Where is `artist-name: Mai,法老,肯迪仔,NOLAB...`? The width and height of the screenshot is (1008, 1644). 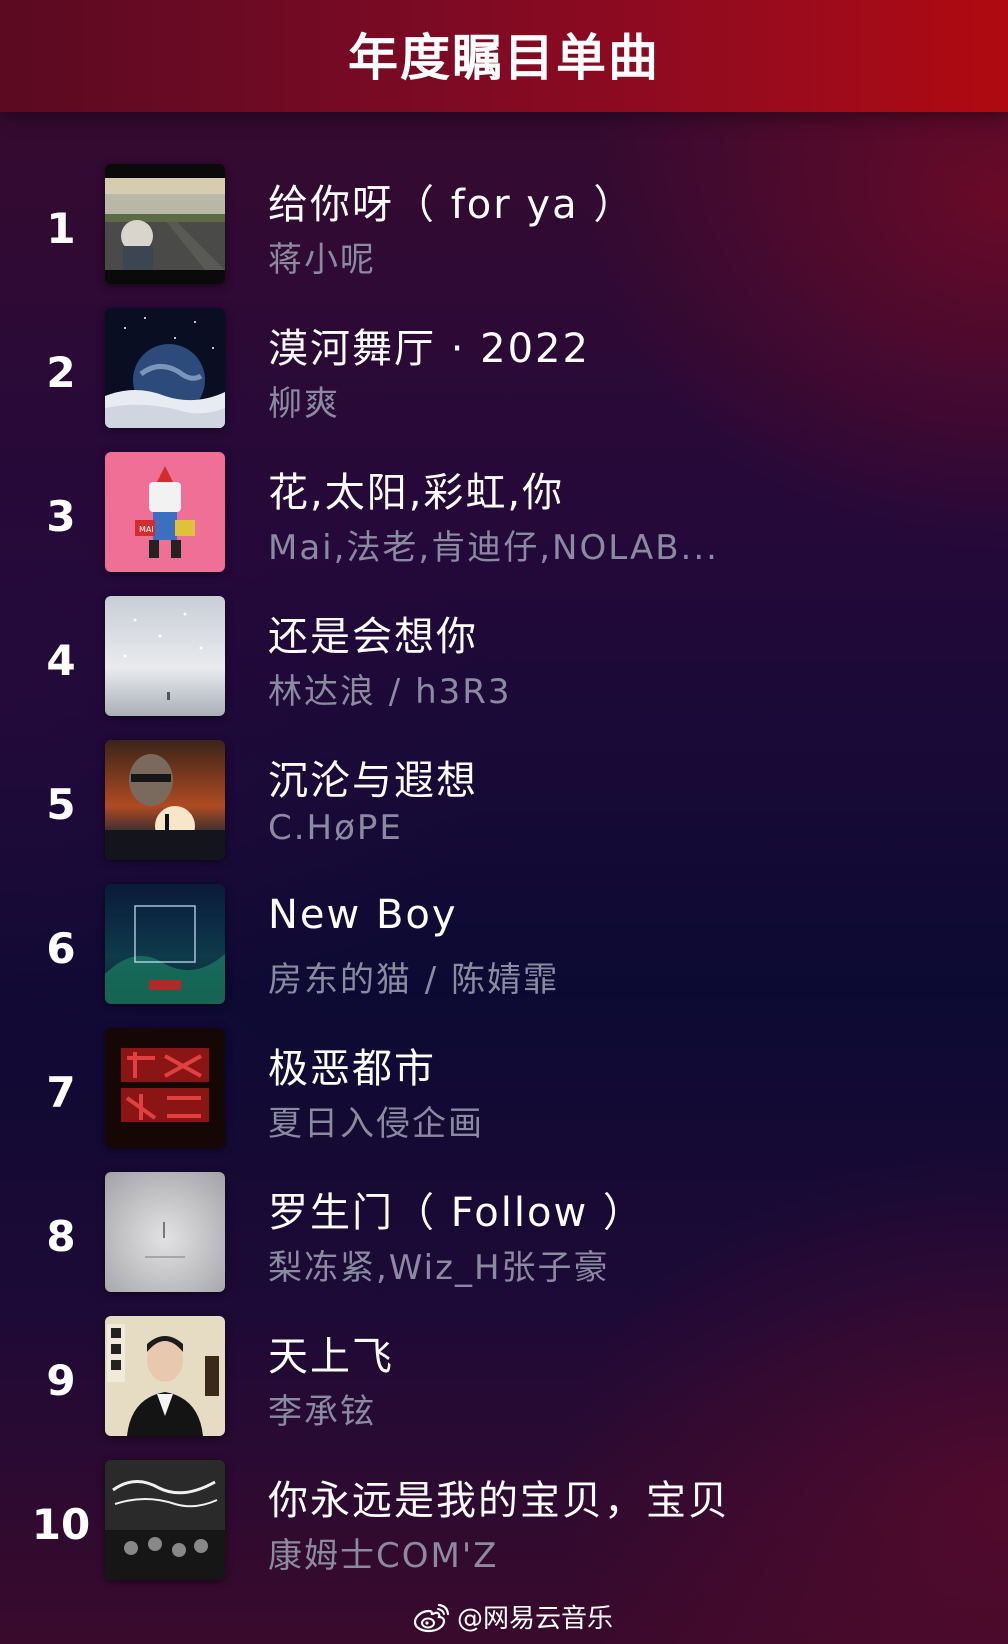 artist-name: Mai,法老,肯迪仔,NOLAB... is located at coordinates (493, 544).